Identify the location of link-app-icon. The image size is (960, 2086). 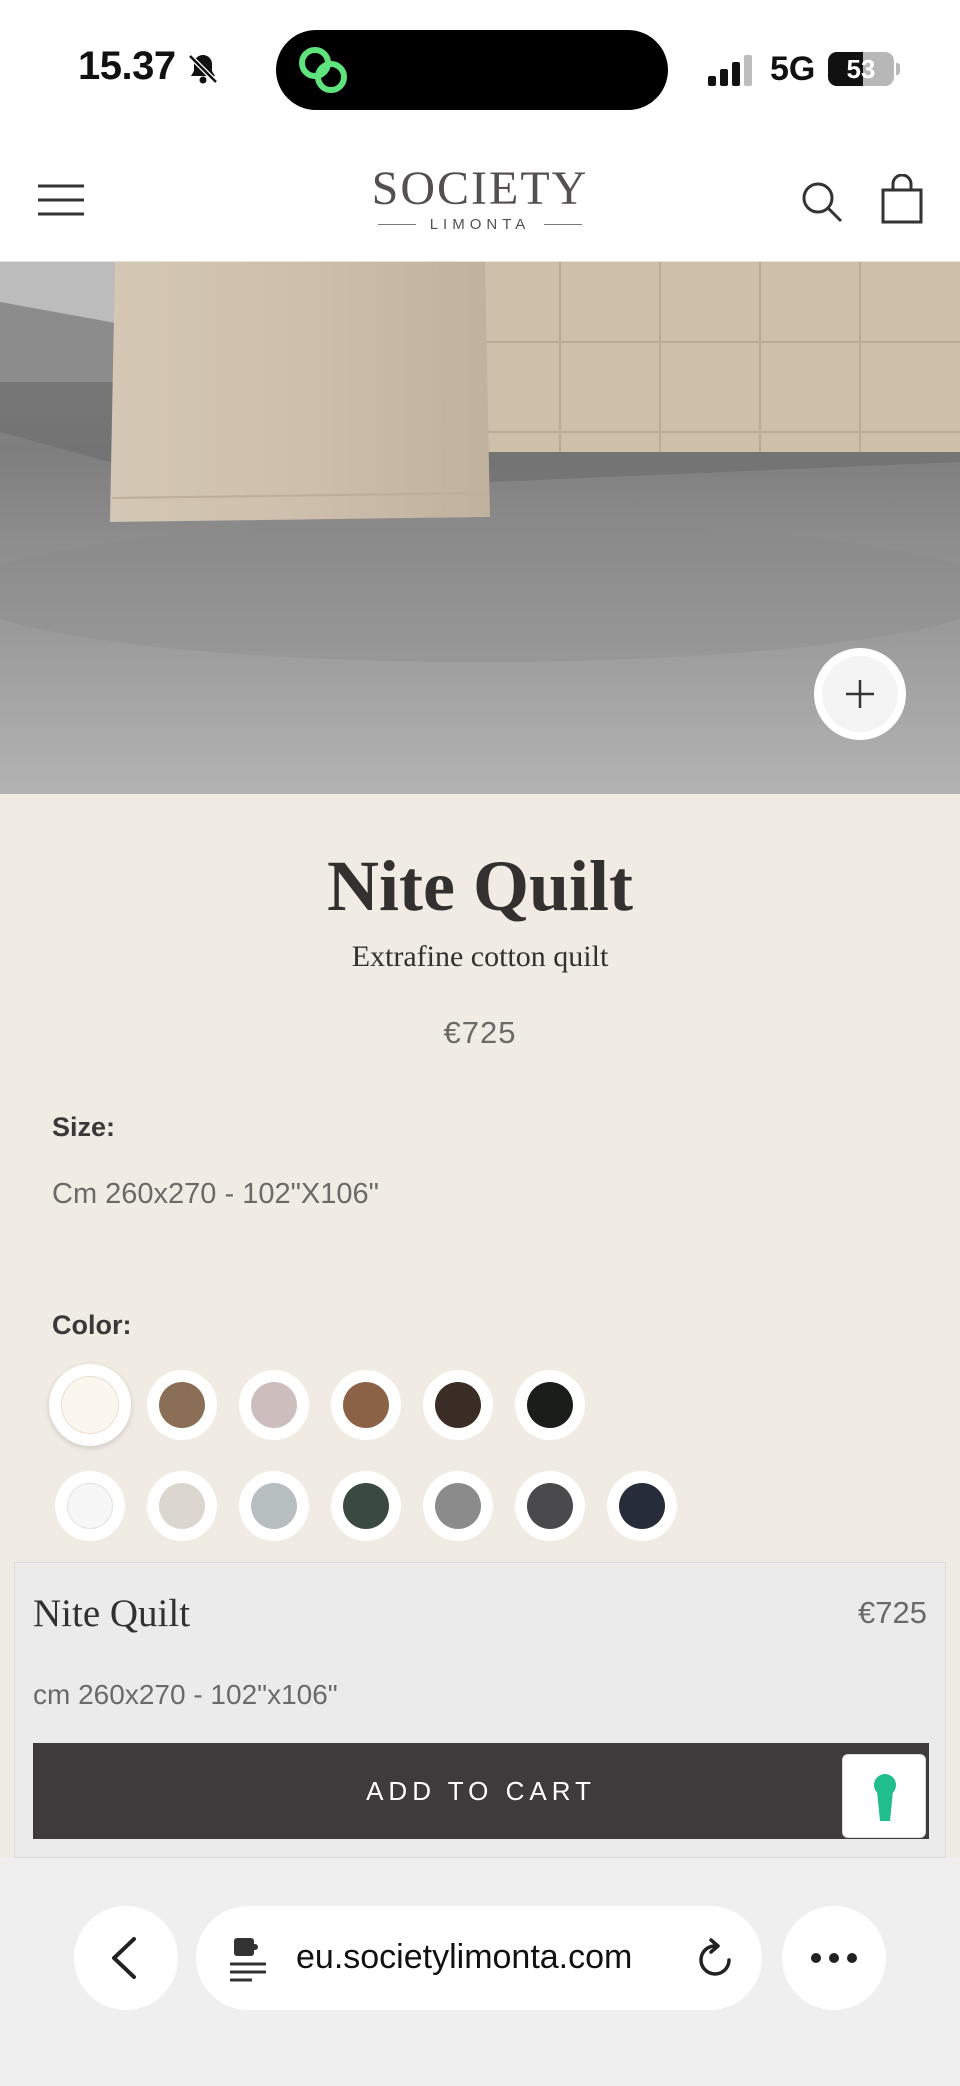
(323, 70).